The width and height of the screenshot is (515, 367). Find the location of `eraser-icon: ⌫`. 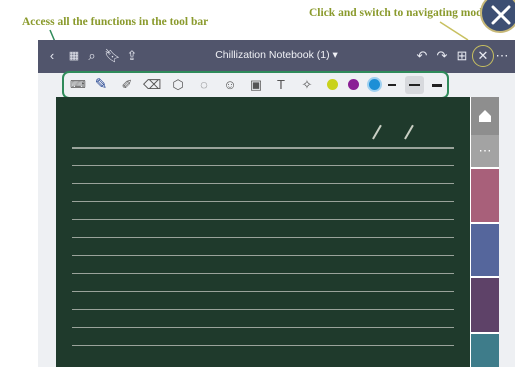

eraser-icon: ⌫ is located at coordinates (152, 85).